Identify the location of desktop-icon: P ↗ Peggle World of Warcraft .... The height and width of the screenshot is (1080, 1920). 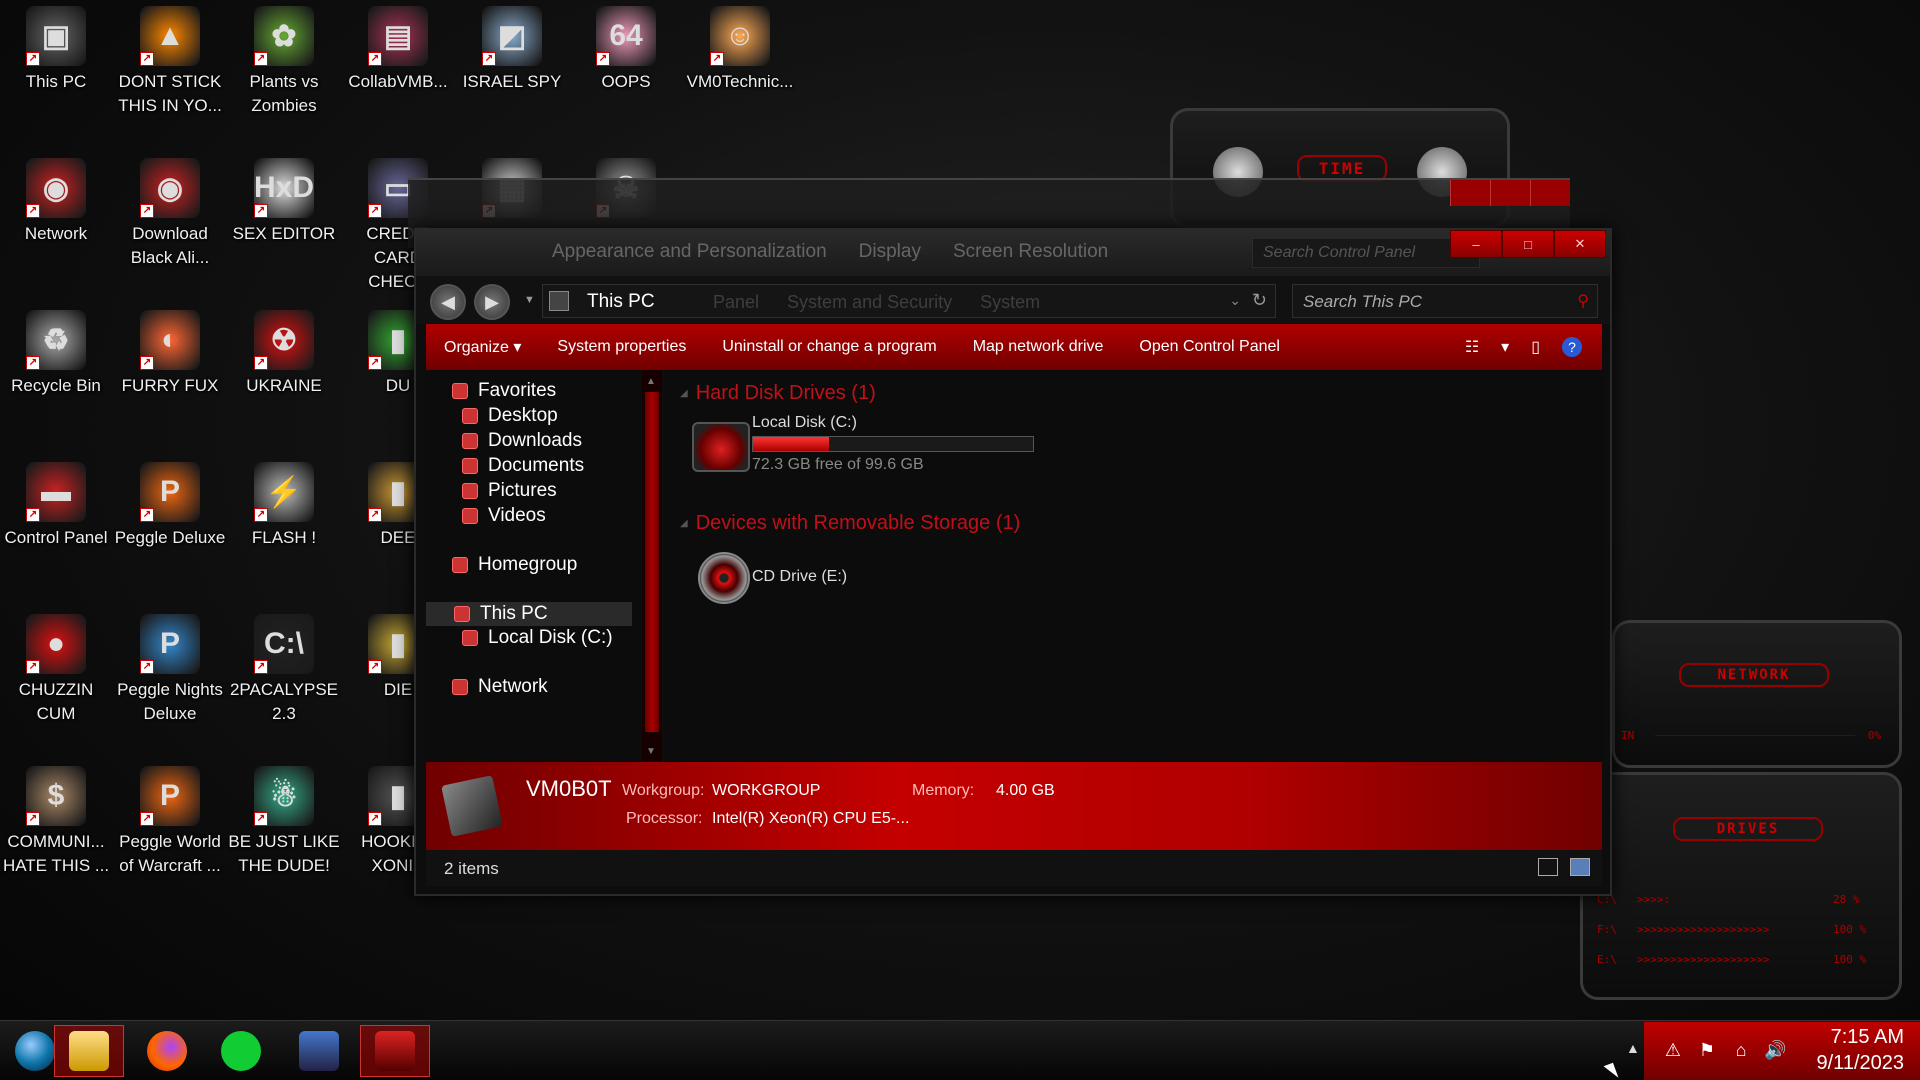
(170, 819).